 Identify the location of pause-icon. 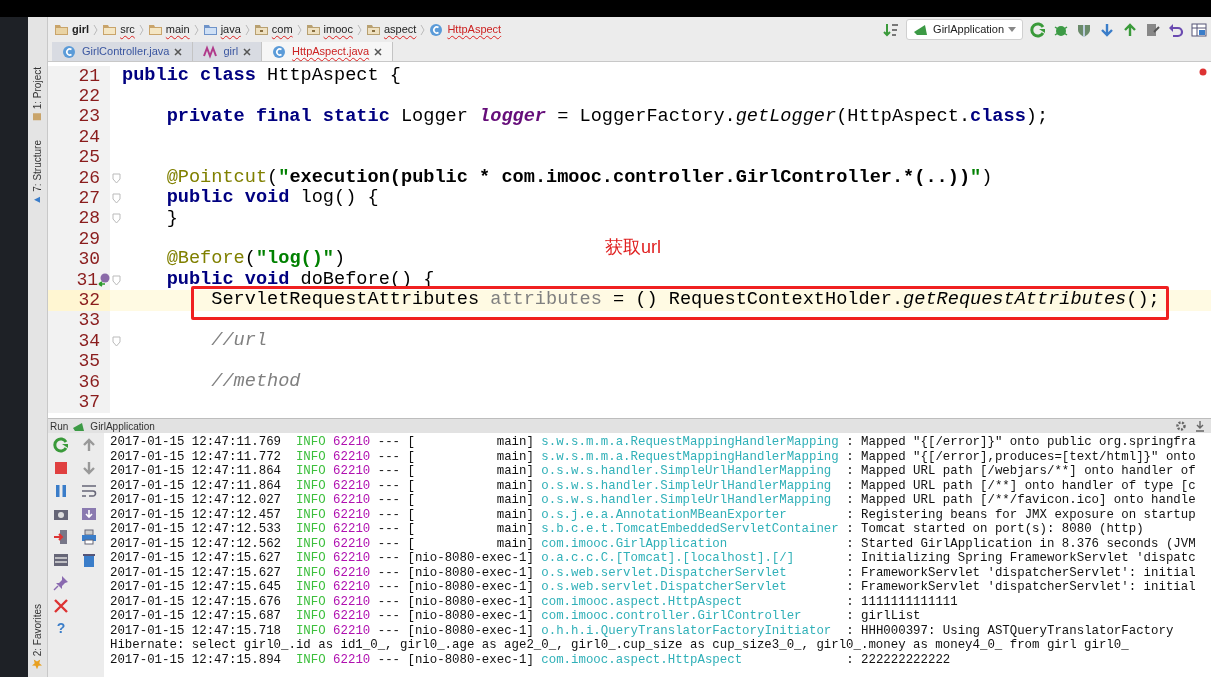
(61, 491).